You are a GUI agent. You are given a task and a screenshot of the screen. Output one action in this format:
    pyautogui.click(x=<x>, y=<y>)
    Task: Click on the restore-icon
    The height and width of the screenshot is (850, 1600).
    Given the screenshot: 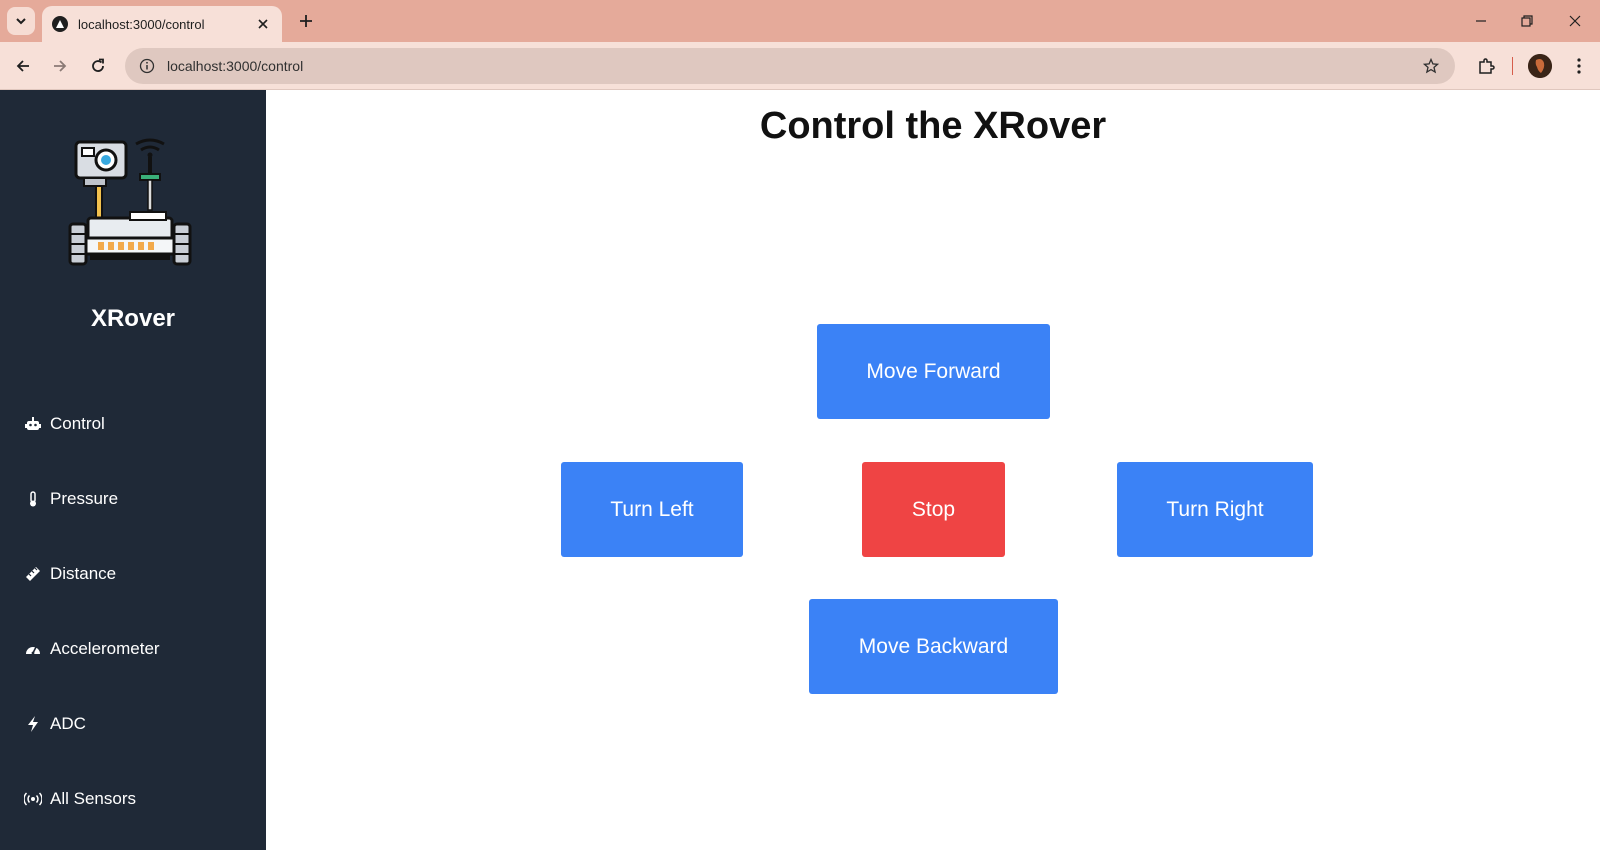 What is the action you would take?
    pyautogui.click(x=1527, y=21)
    